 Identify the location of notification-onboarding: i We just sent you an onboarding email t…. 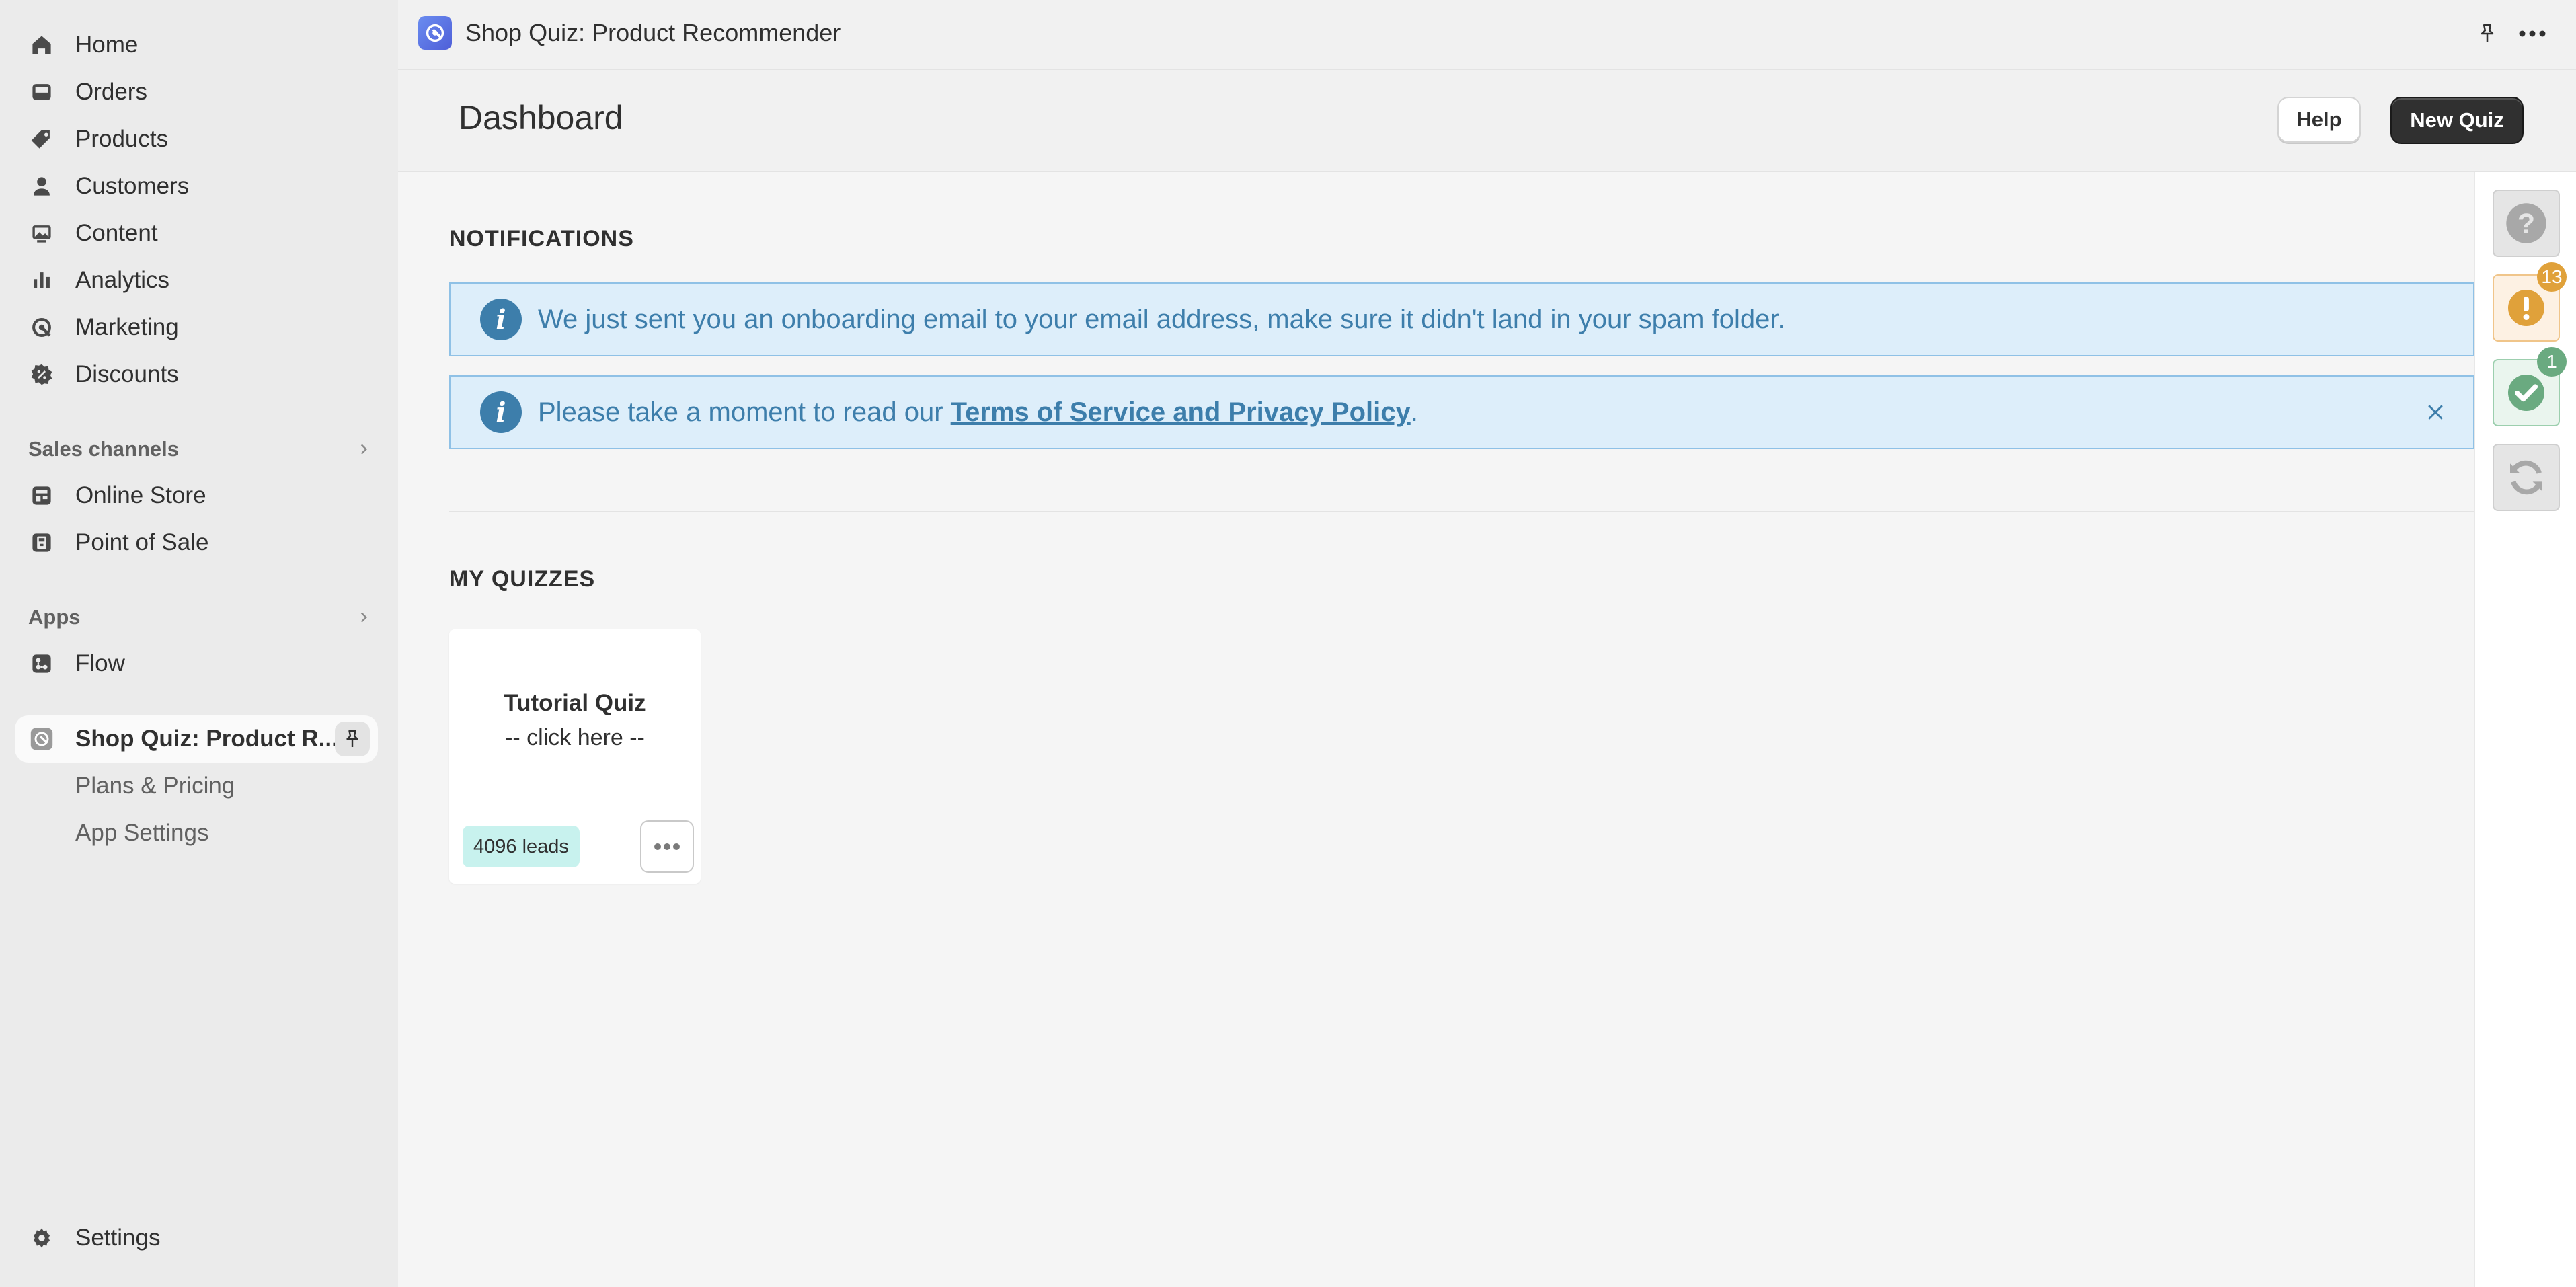
(1461, 319).